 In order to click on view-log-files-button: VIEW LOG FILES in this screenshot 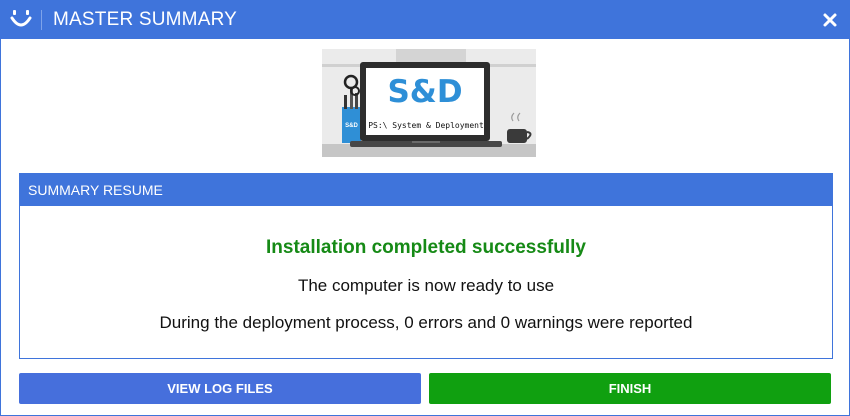, I will do `click(220, 388)`.